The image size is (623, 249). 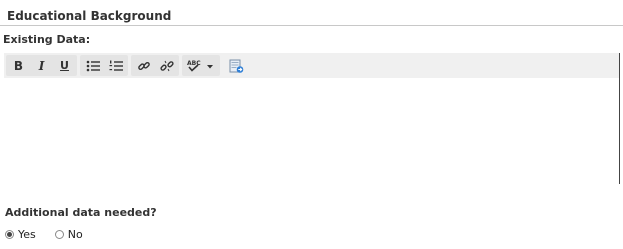 I want to click on format-group: B I U, so click(x=41, y=65).